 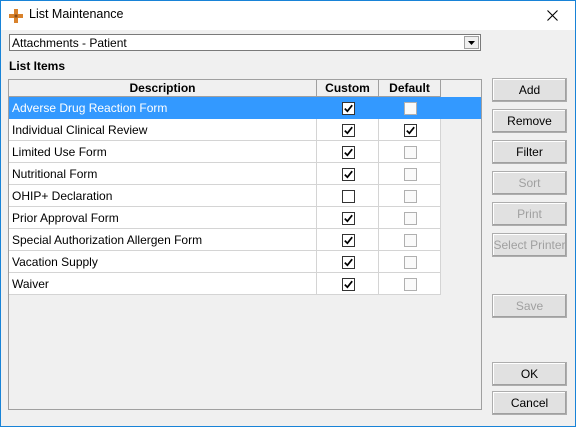 I want to click on cancel-button: Cancel, so click(x=529, y=403).